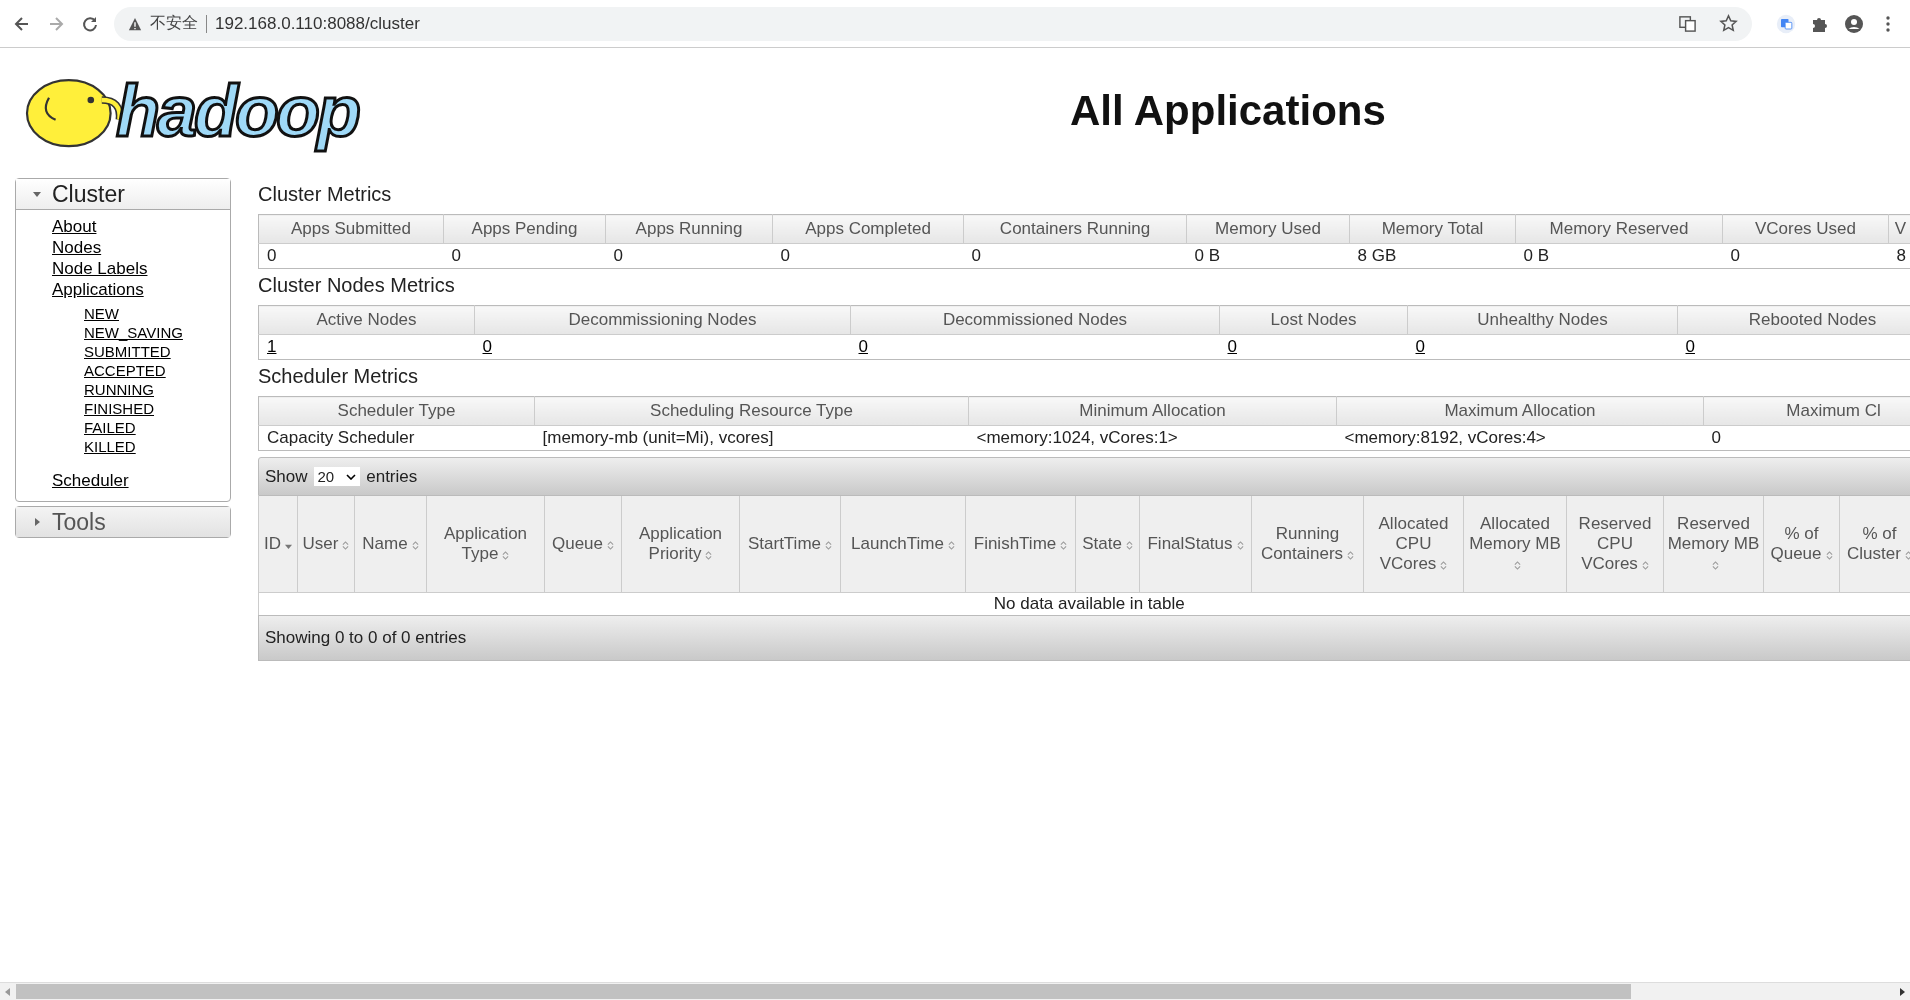 The height and width of the screenshot is (1000, 1910). I want to click on column-header: ID, so click(278, 544).